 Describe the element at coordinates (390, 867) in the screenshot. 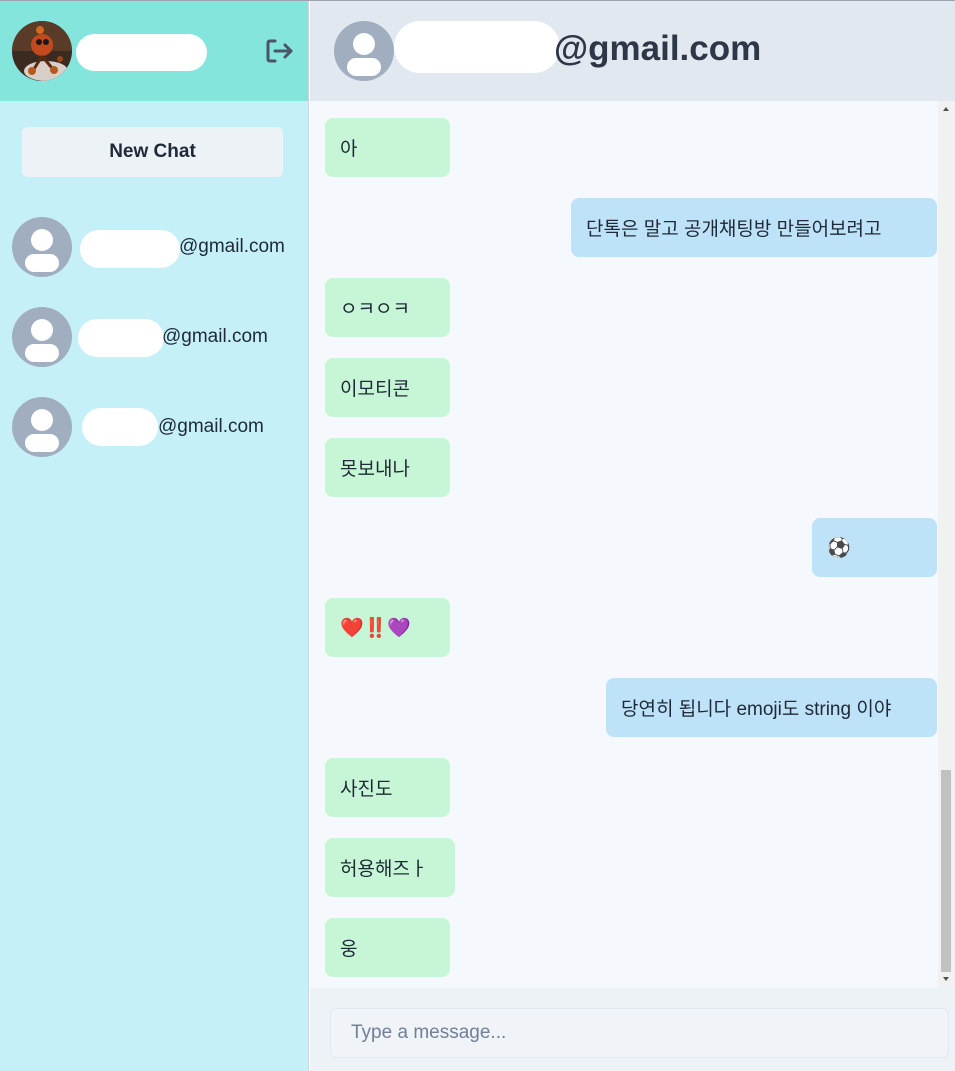

I see `message-incoming: 허용해즈ㅏ` at that location.